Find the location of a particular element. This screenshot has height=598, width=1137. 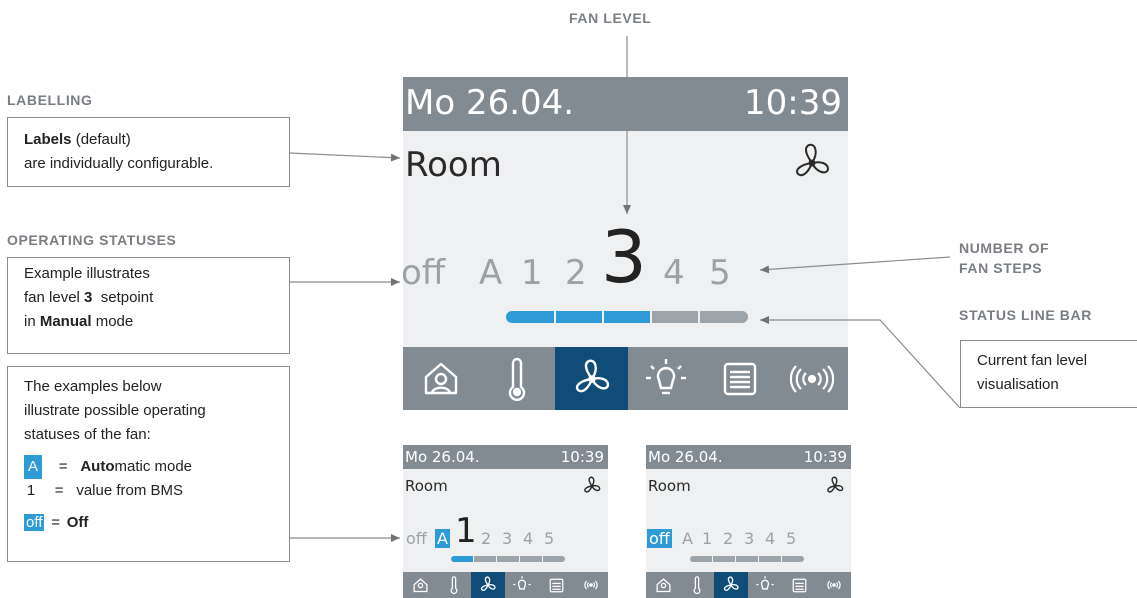

example-off-levels: off A 1 2 3 4 5 is located at coordinates (748, 534).